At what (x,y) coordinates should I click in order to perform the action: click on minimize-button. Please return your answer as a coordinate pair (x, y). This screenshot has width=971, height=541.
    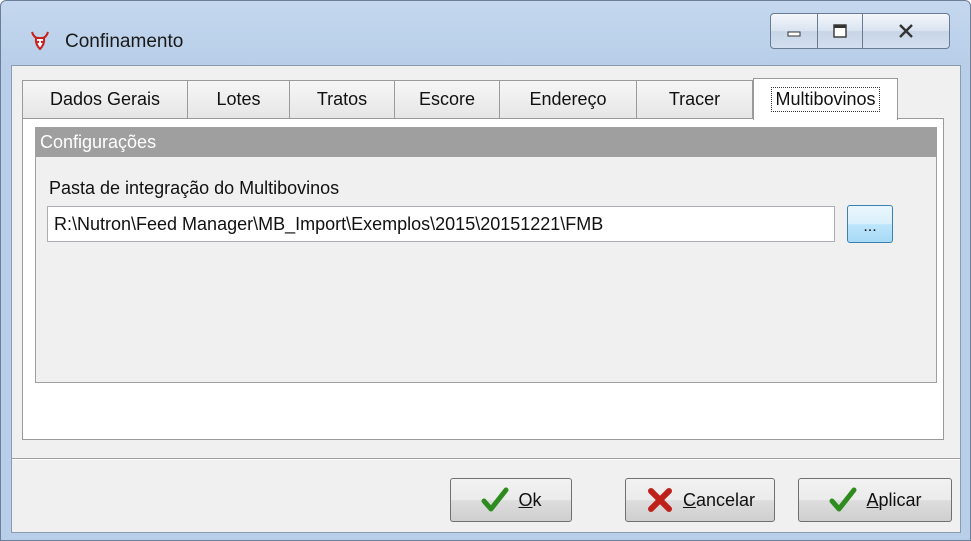
    Looking at the image, I should click on (794, 31).